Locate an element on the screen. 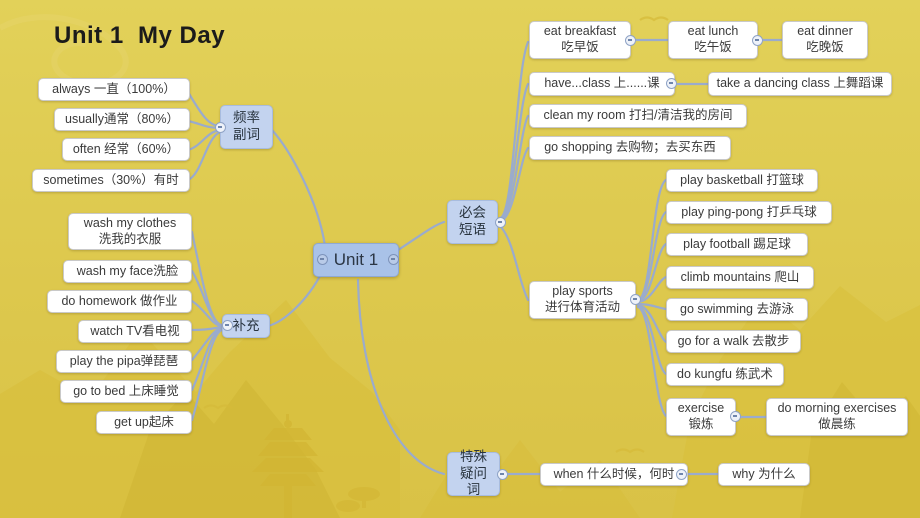  leaf-label: often 经常（60%） is located at coordinates (126, 148).